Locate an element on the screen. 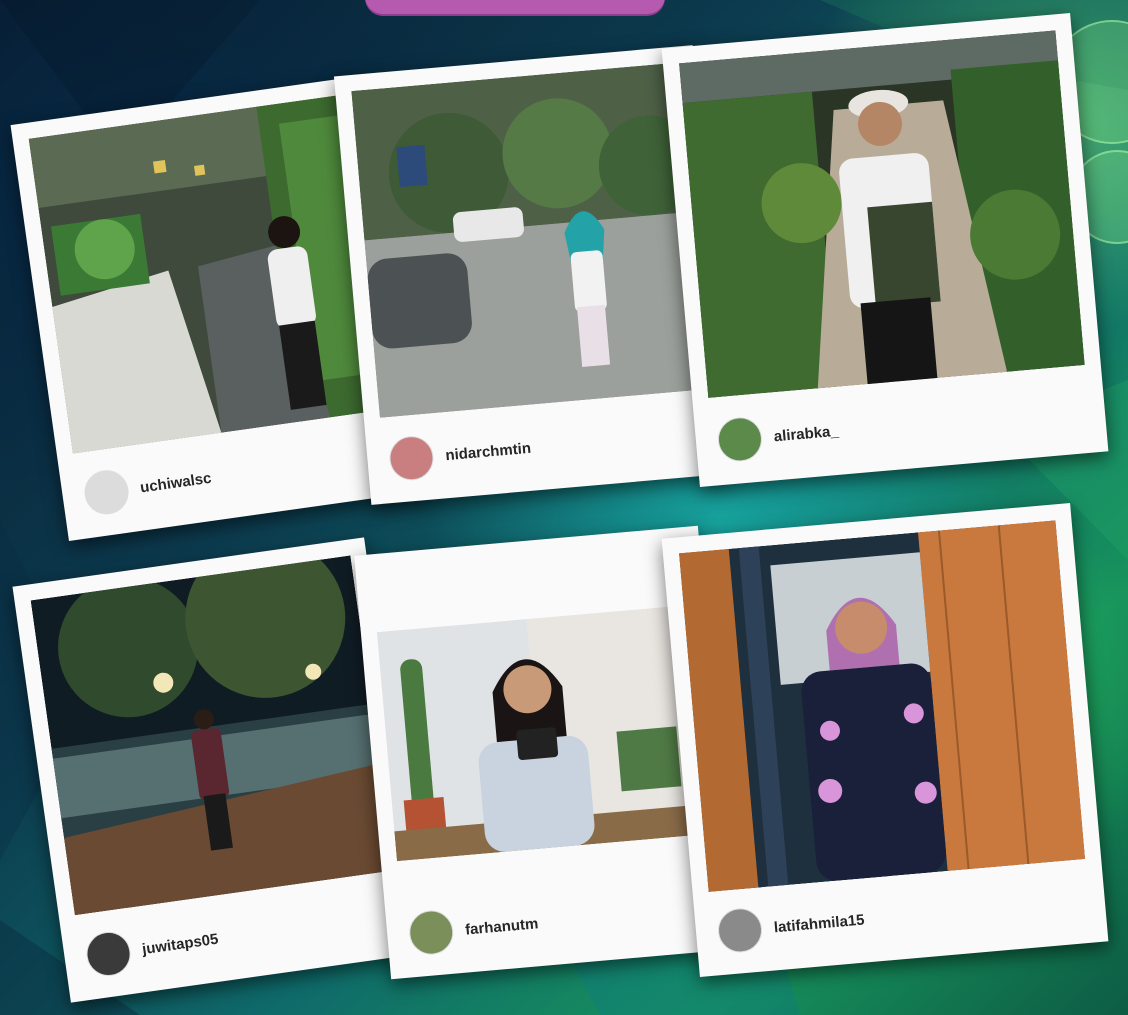 This screenshot has height=1015, width=1128. username: uchiwalsc is located at coordinates (175, 482).